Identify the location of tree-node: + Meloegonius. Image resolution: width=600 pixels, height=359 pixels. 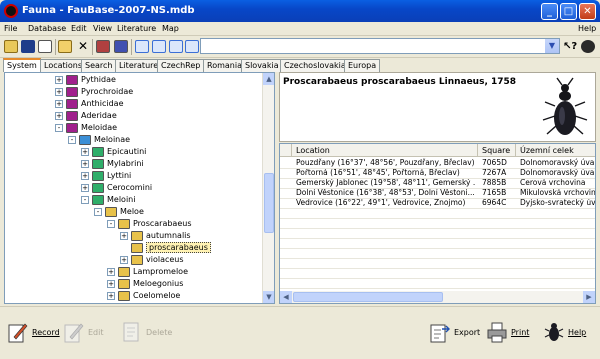
(132, 284).